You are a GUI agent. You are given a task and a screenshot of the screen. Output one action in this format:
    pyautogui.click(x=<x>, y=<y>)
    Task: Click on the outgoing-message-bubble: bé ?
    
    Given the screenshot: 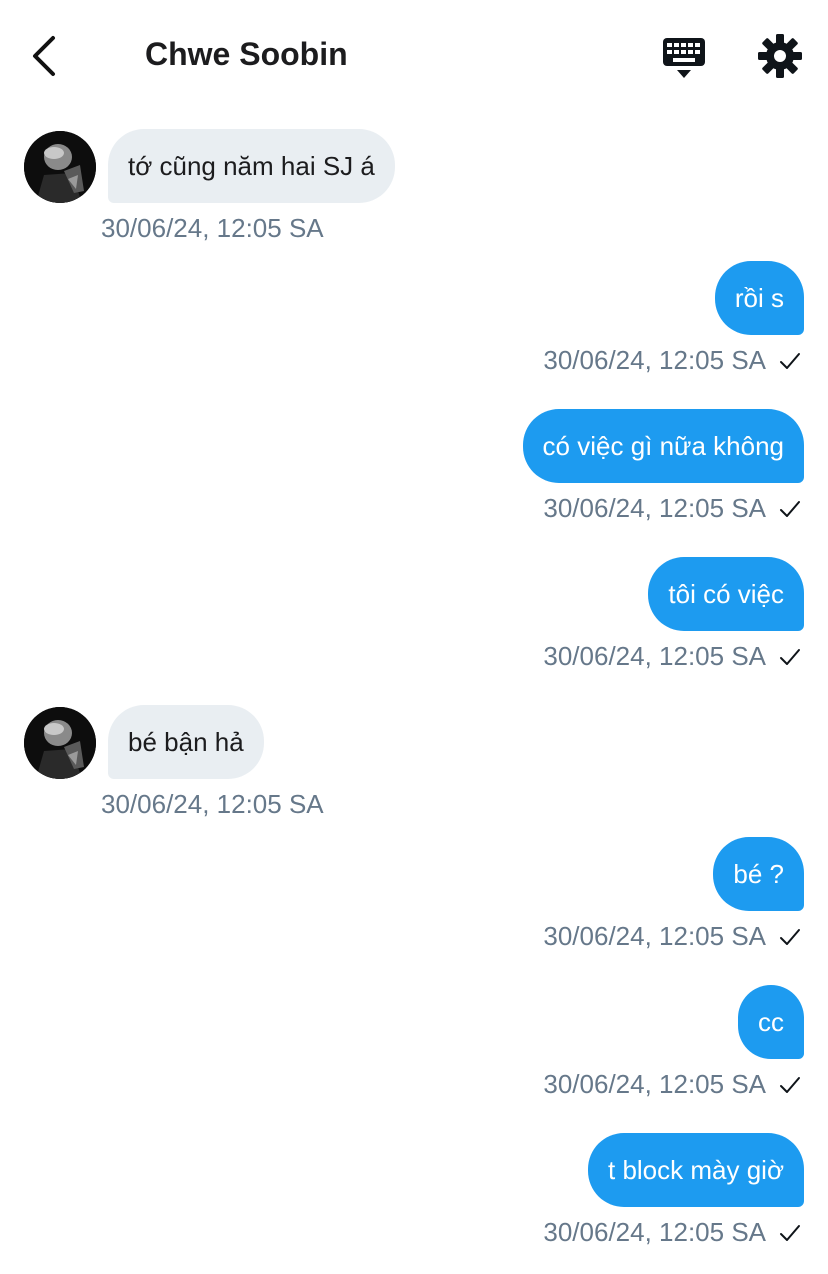 What is the action you would take?
    pyautogui.click(x=758, y=874)
    